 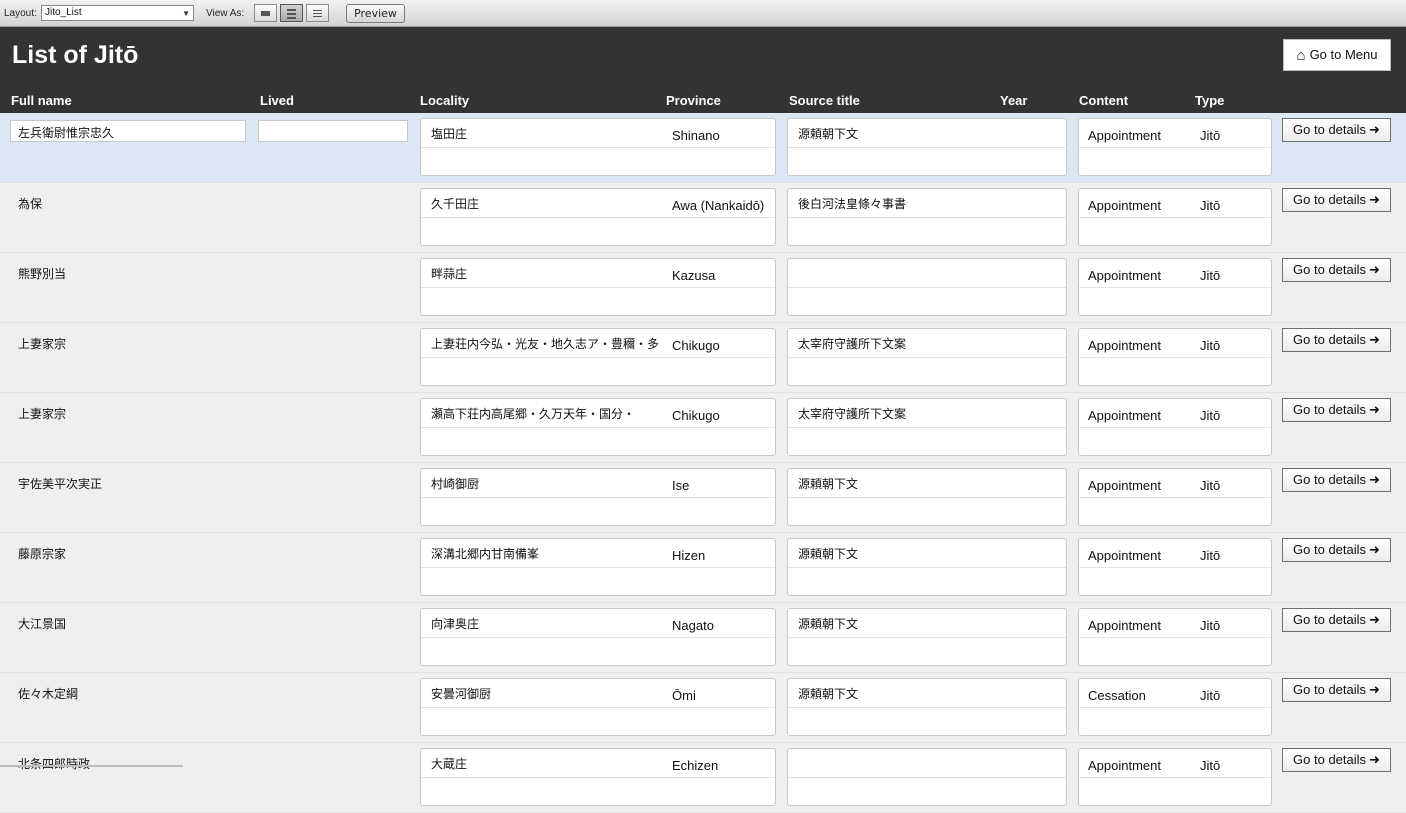 What do you see at coordinates (60, 483) in the screenshot?
I see `full-name: 宇佐美平次実正` at bounding box center [60, 483].